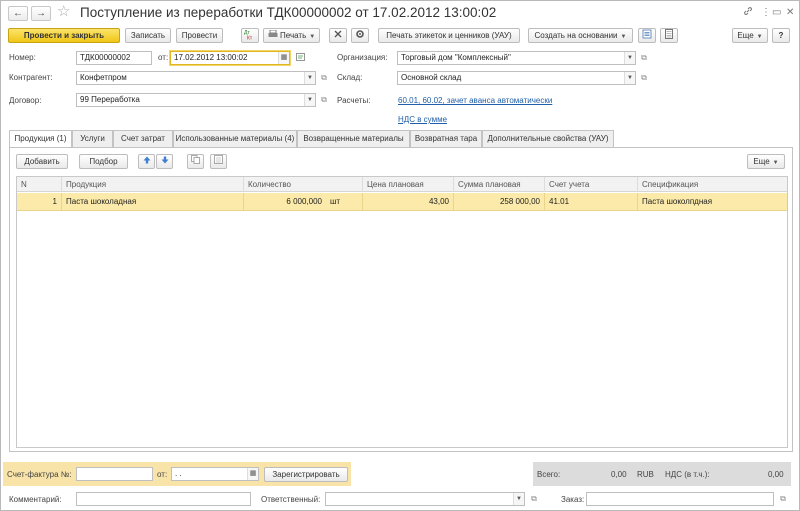  Describe the element at coordinates (408, 202) in the screenshot. I see `cell-price: 43,00` at that location.